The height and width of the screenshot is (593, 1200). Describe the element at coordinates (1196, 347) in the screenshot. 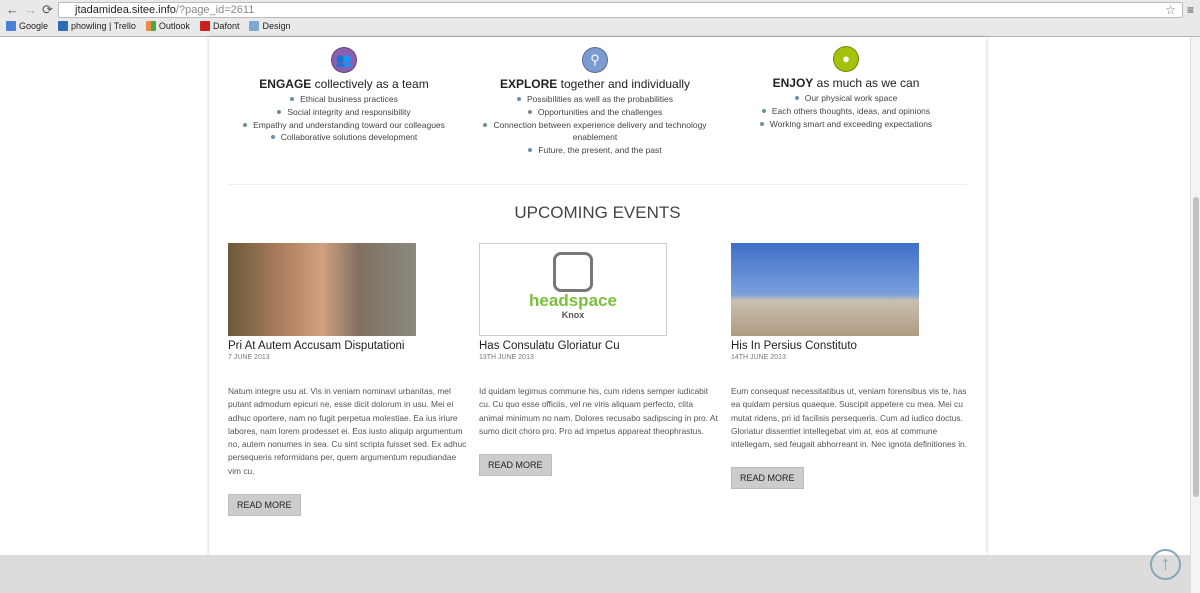

I see `scrollbar-thumb` at that location.